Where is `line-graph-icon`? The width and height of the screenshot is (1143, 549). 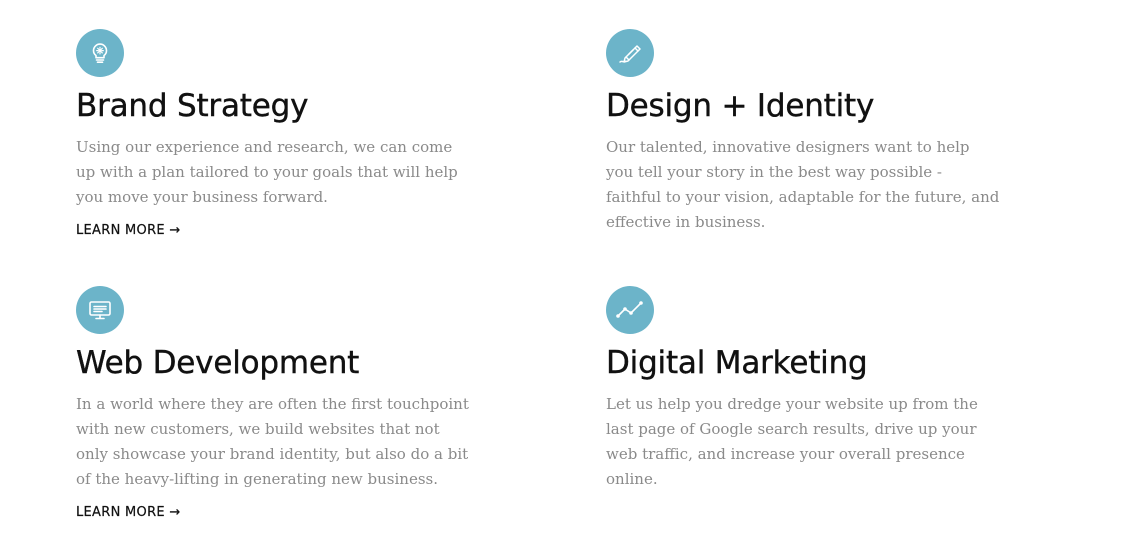
line-graph-icon is located at coordinates (630, 310).